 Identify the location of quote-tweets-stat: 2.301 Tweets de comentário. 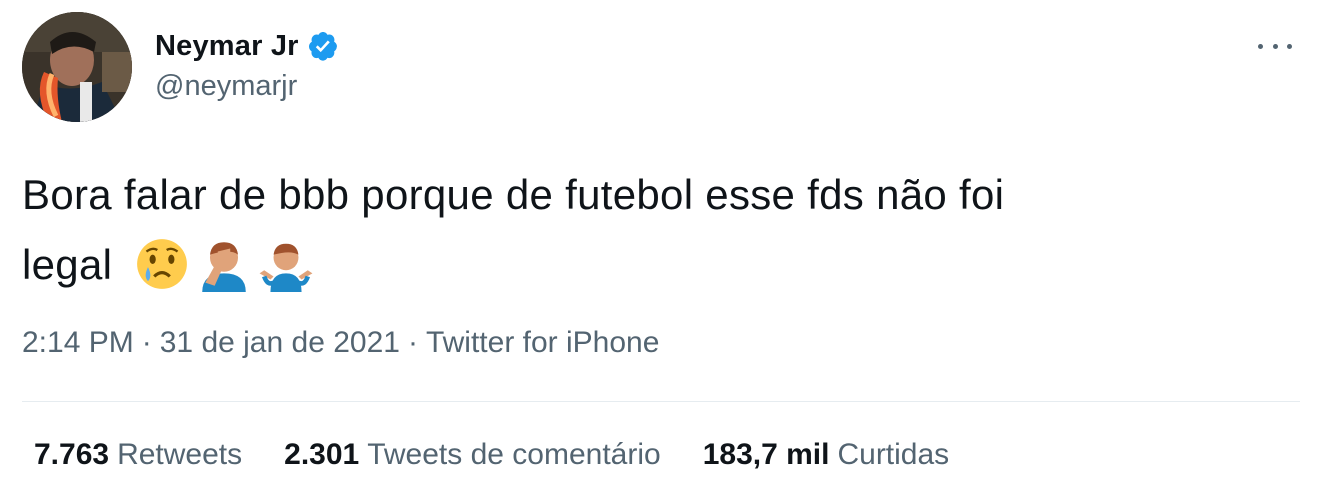
(472, 455).